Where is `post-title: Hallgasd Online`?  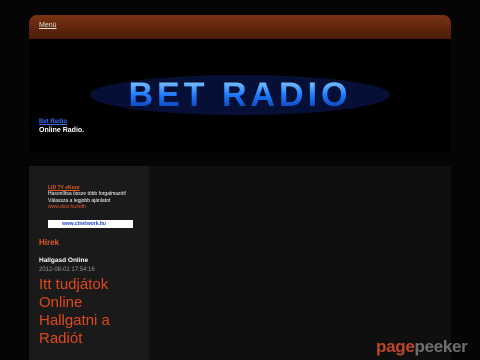 post-title: Hallgasd Online is located at coordinates (63, 260).